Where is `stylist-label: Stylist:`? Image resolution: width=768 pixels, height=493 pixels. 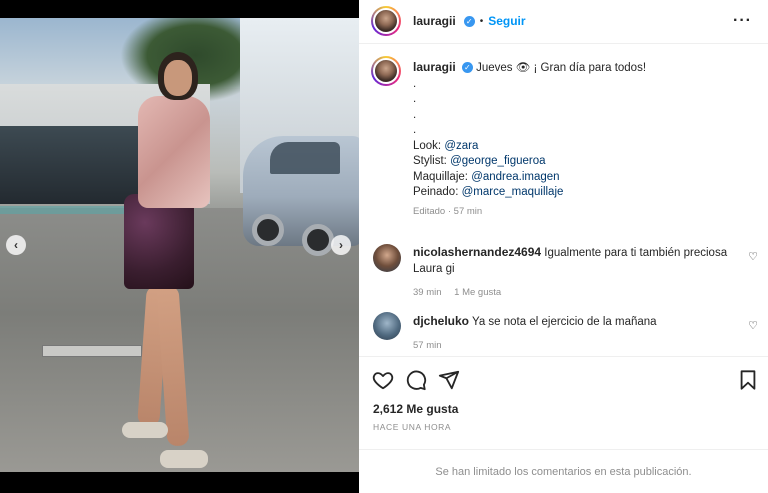 stylist-label: Stylist: is located at coordinates (430, 161).